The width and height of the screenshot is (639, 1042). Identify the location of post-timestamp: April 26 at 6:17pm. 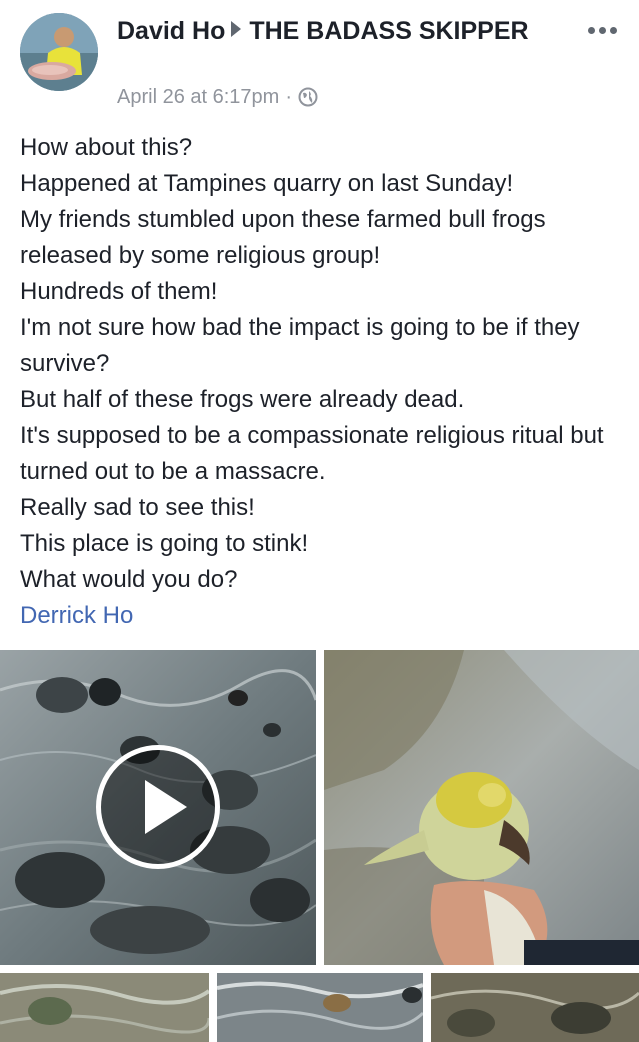
(198, 97).